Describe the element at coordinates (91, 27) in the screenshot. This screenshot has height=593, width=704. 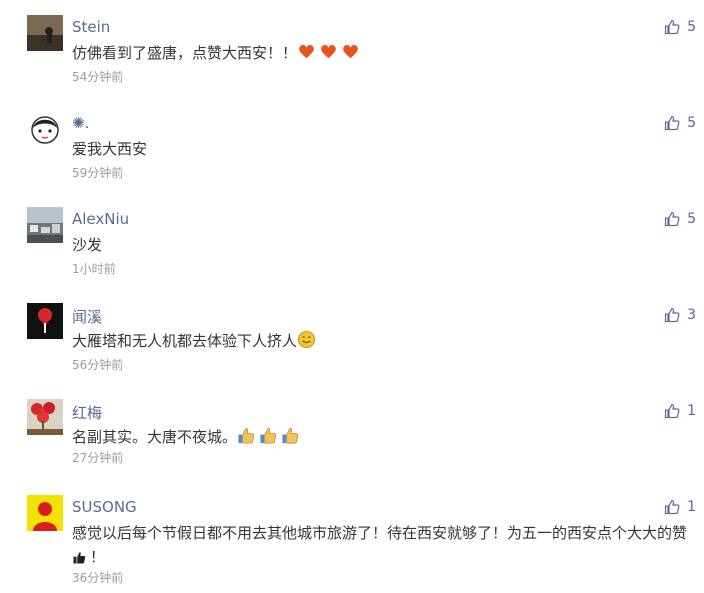
I see `commenter-name: Stein` at that location.